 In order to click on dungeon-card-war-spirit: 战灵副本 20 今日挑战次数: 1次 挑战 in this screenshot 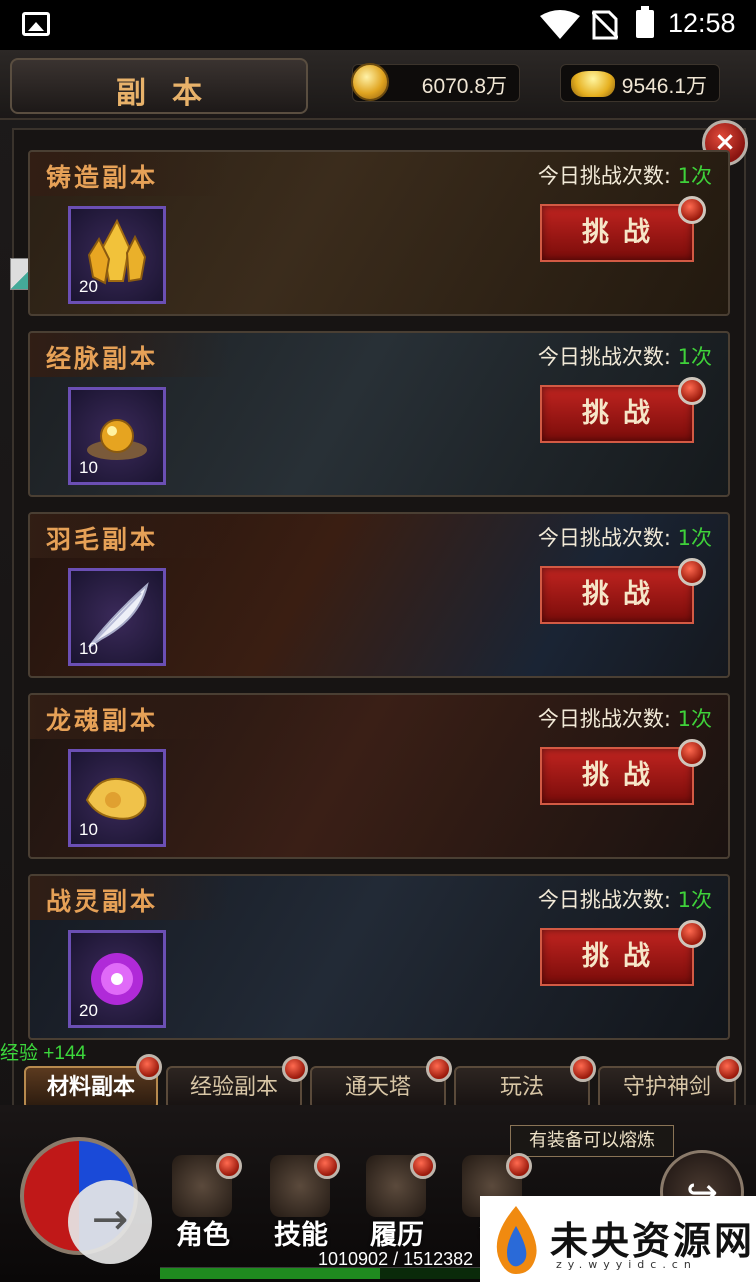, I will do `click(379, 957)`.